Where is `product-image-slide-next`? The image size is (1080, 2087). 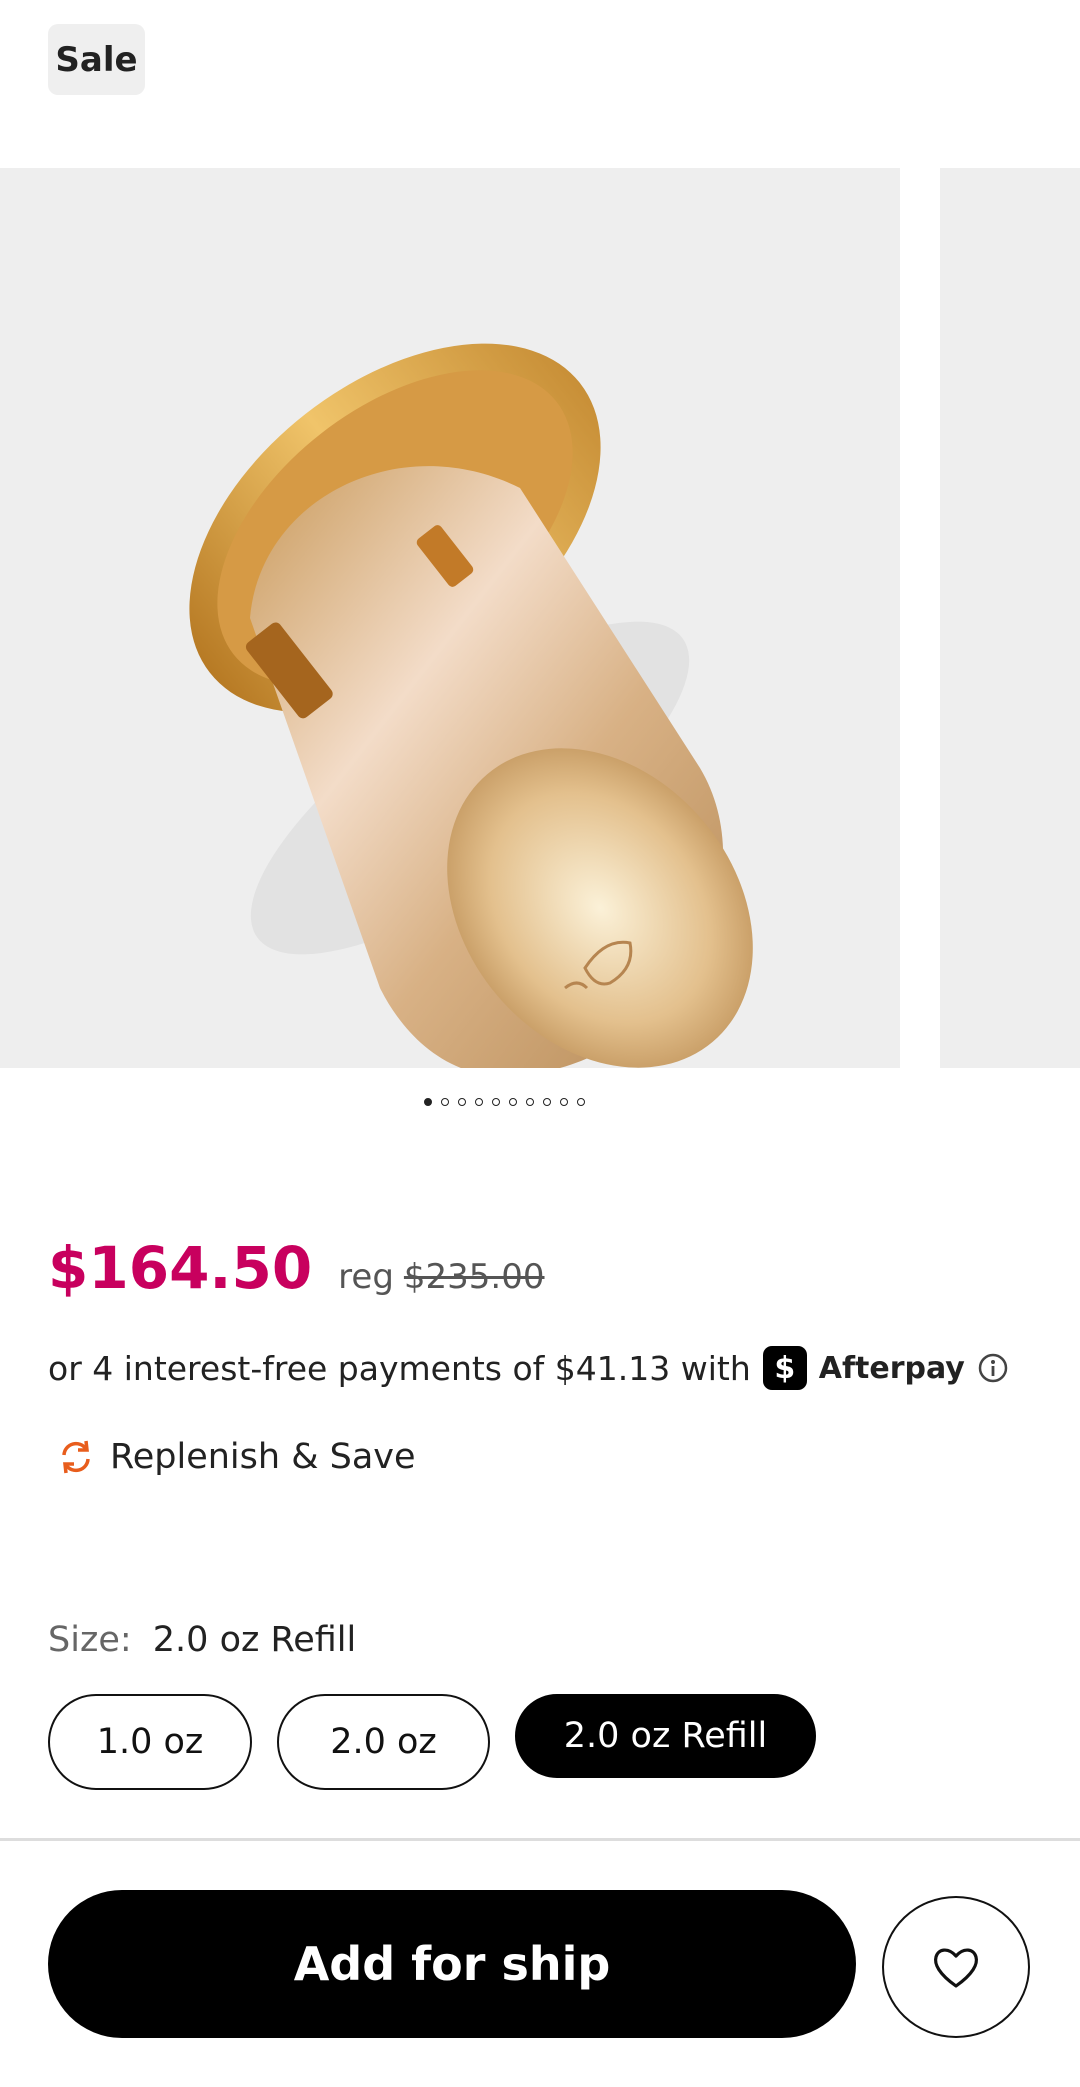 product-image-slide-next is located at coordinates (1010, 618).